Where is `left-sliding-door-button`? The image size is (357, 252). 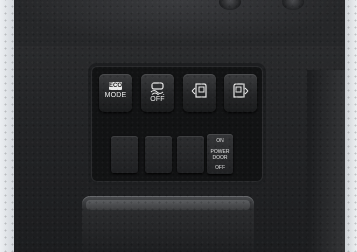
left-sliding-door-button is located at coordinates (199, 93).